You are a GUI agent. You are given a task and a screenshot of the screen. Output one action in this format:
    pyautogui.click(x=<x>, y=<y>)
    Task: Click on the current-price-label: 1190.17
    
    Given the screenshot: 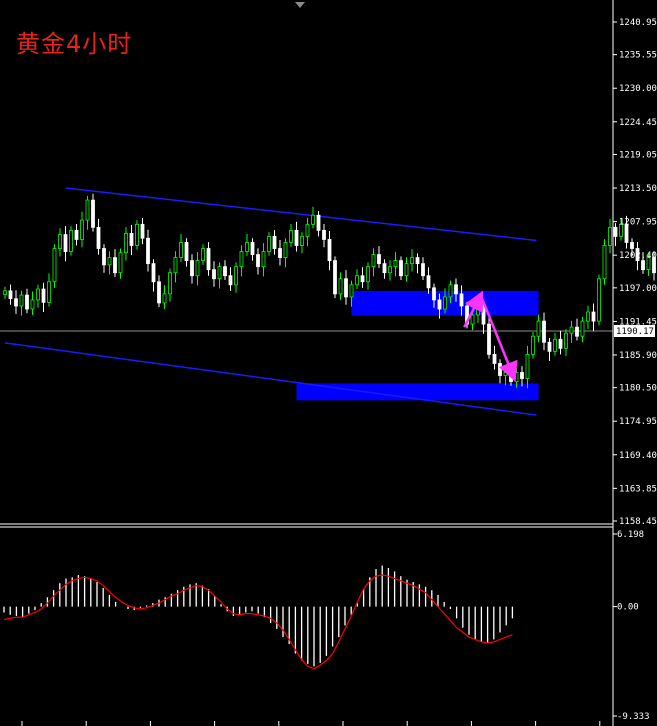 What is the action you would take?
    pyautogui.click(x=635, y=332)
    